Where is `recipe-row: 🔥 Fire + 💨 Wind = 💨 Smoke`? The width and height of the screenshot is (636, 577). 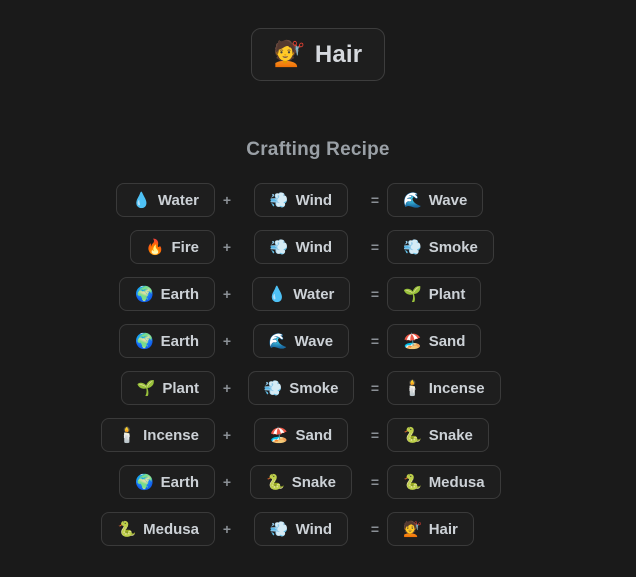 recipe-row: 🔥 Fire + 💨 Wind = 💨 Smoke is located at coordinates (318, 247).